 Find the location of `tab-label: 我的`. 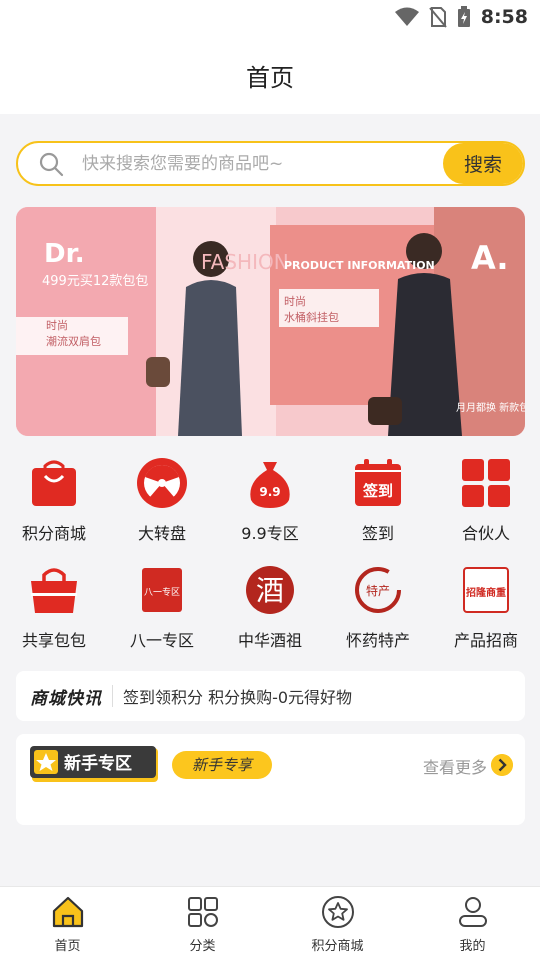

tab-label: 我的 is located at coordinates (472, 946).